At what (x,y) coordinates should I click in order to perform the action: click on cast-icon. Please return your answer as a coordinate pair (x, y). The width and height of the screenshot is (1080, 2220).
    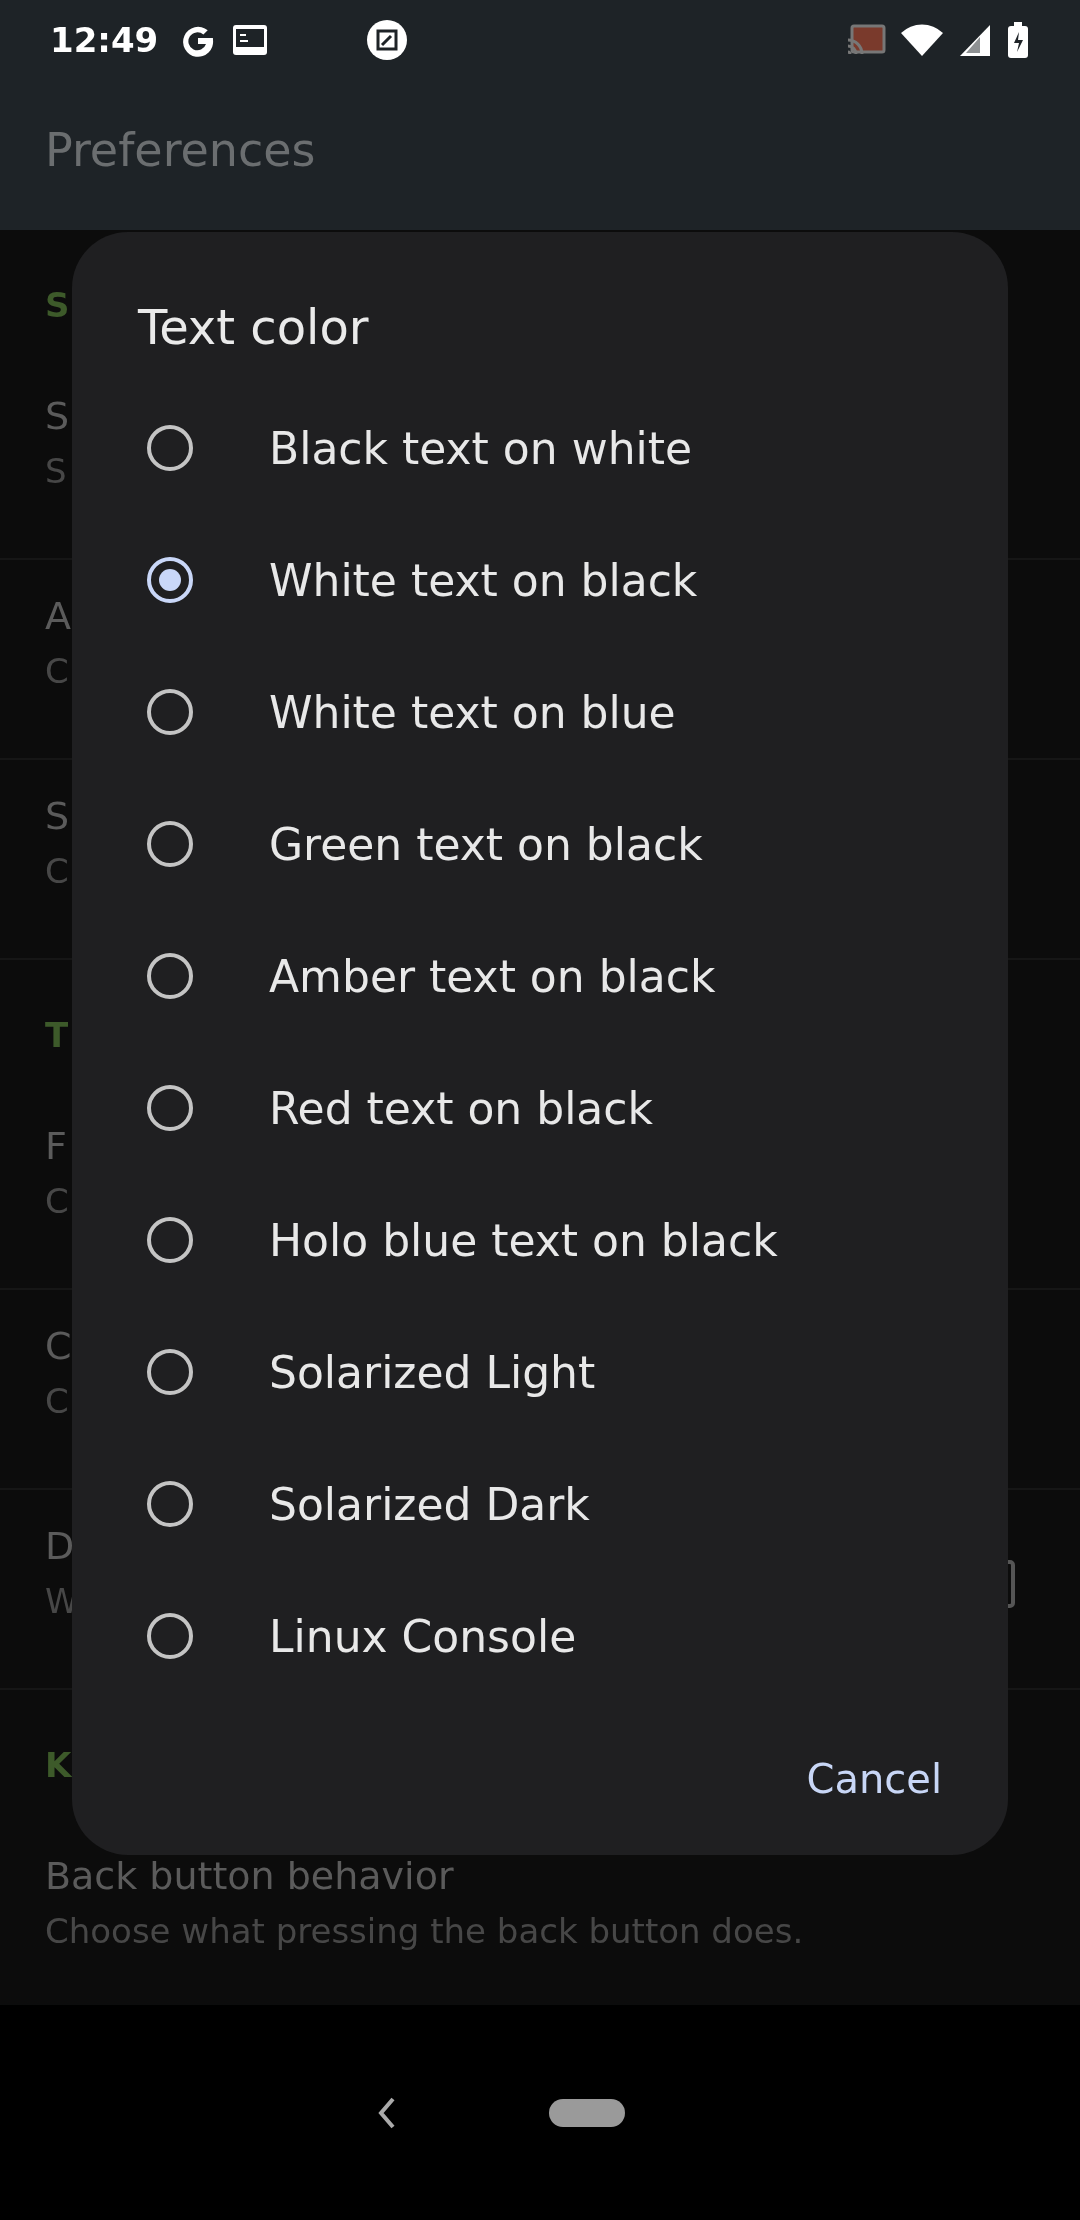
    Looking at the image, I should click on (866, 40).